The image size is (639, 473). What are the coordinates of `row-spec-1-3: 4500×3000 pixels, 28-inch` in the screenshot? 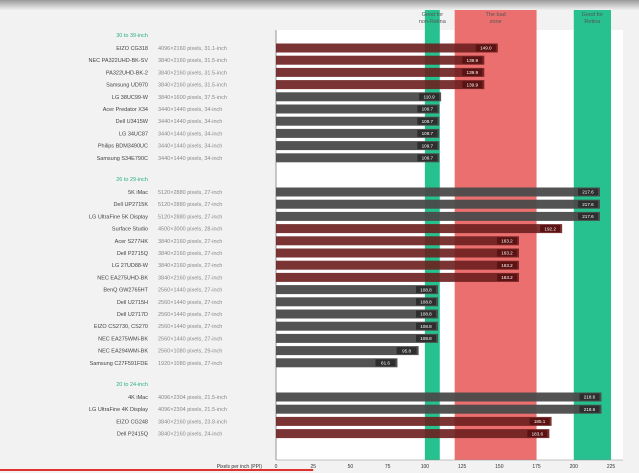 It's located at (190, 230).